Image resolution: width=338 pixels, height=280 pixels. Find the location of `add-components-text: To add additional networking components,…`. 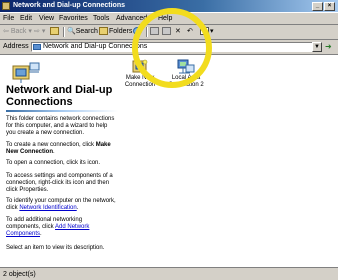

add-components-text: To add additional networking components,… is located at coordinates (48, 227).